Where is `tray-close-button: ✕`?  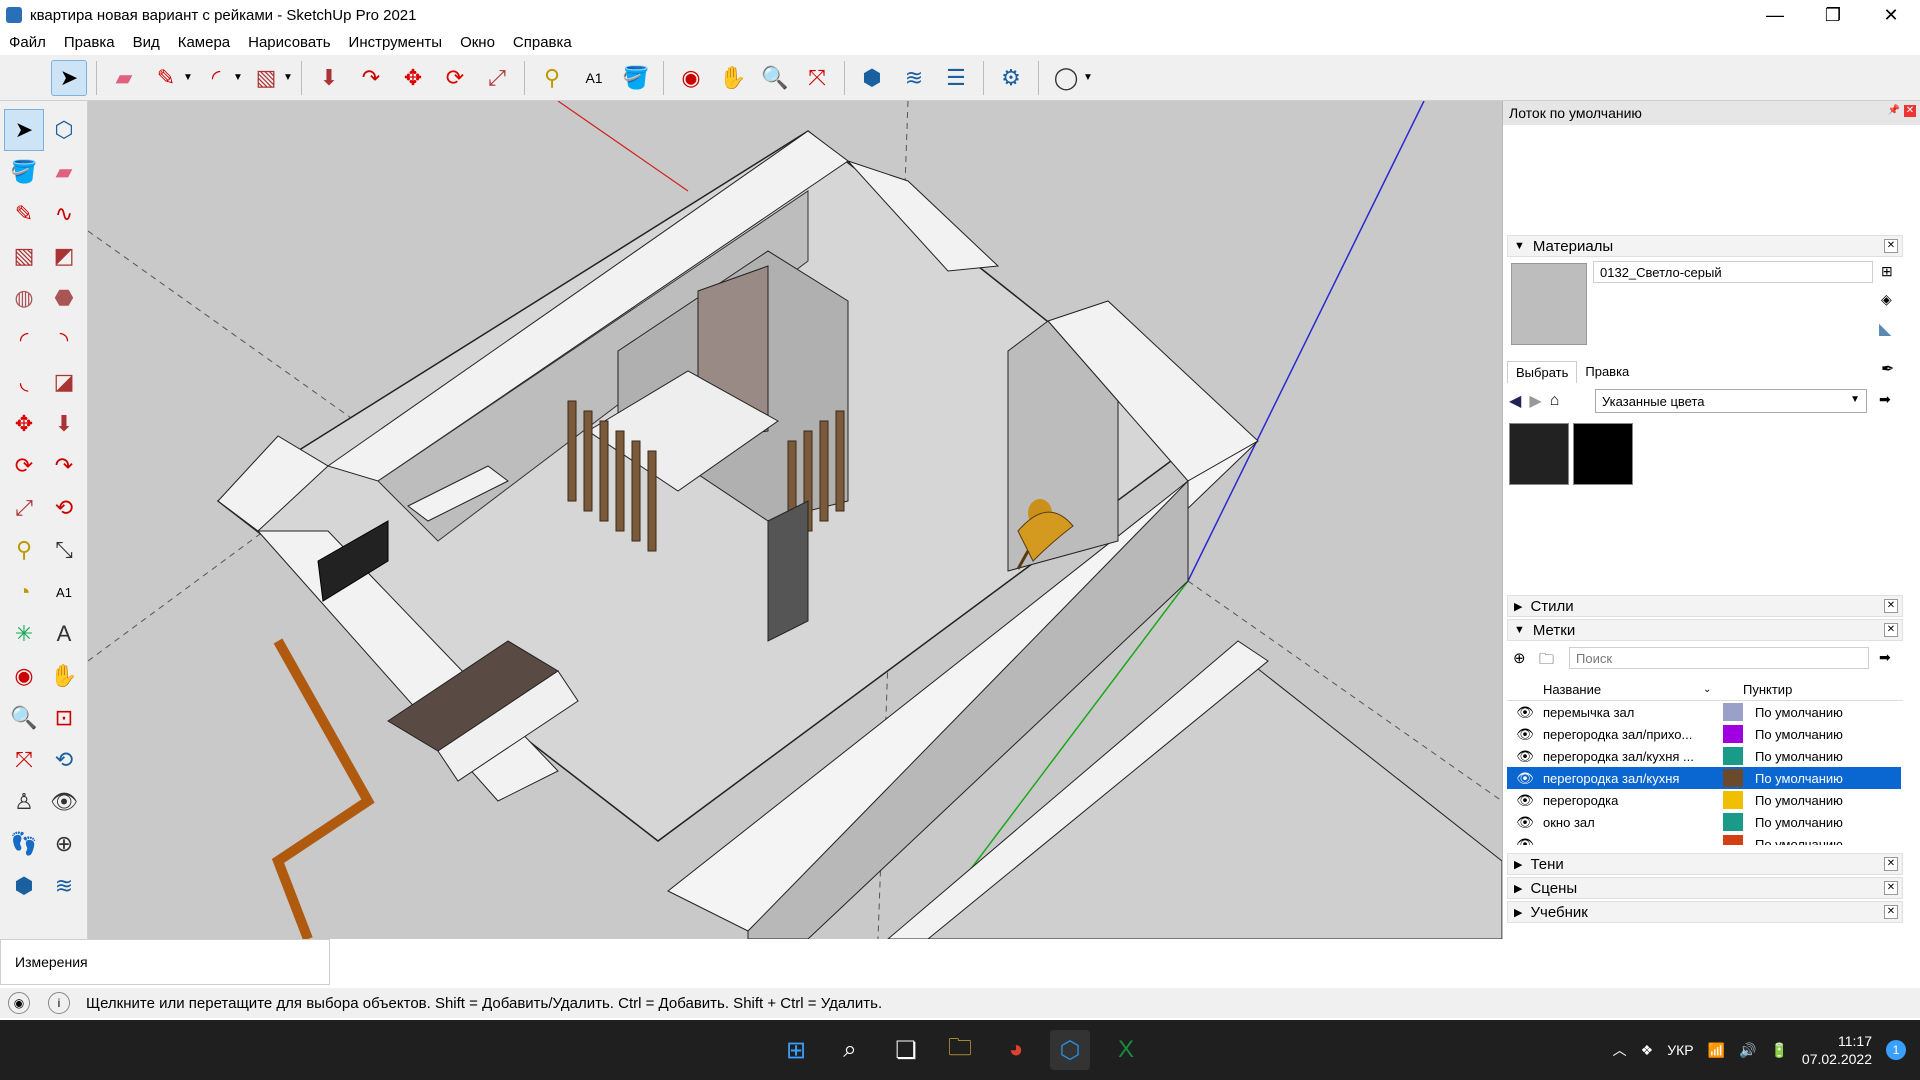 tray-close-button: ✕ is located at coordinates (1910, 111).